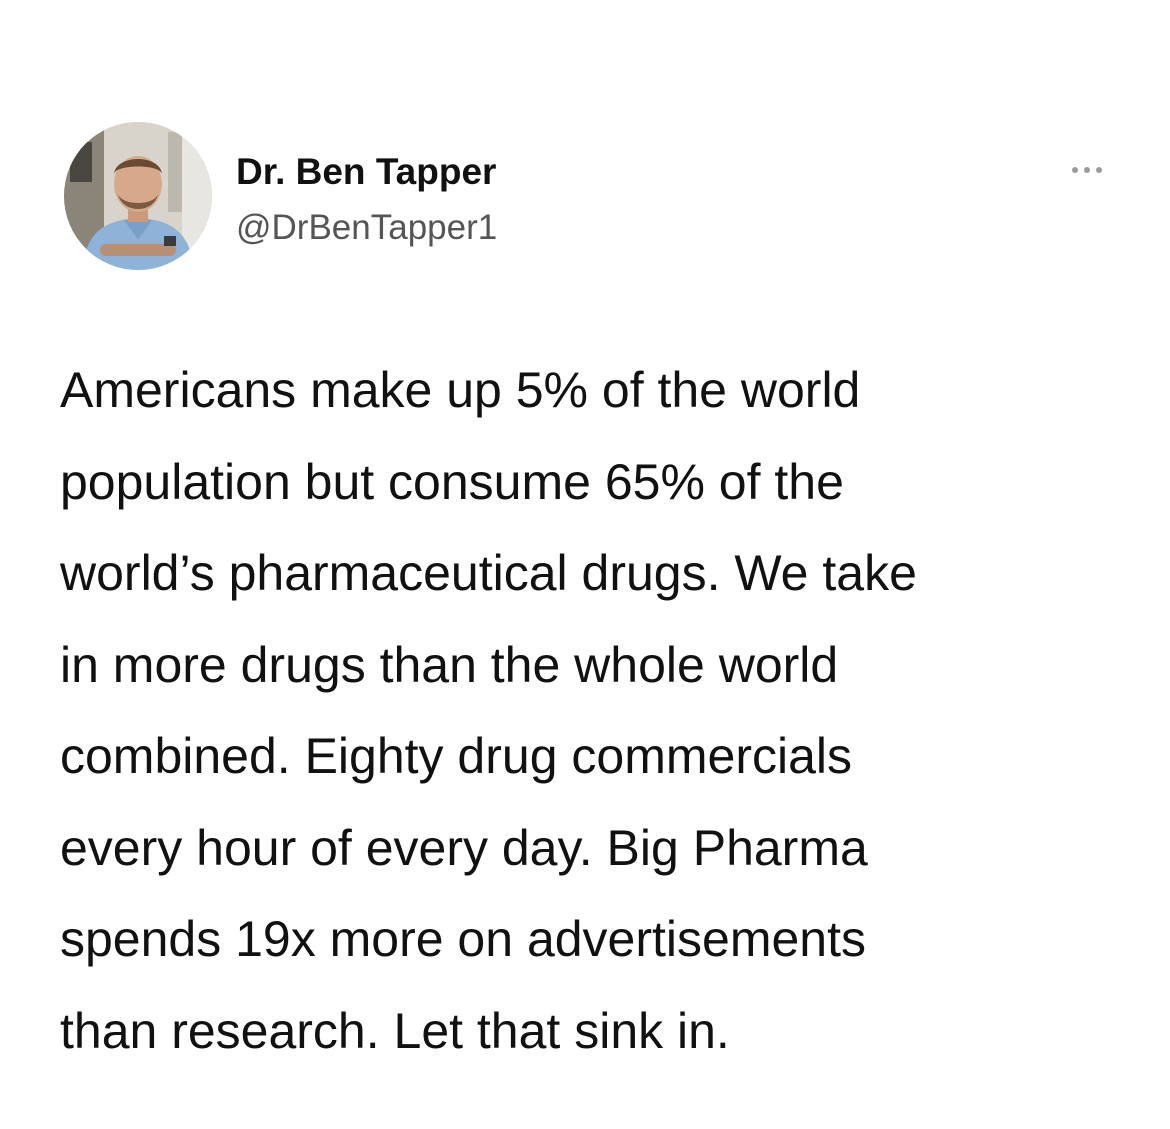 This screenshot has height=1129, width=1170. I want to click on tweet-text-line: Americans make up 5% of the world, so click(460, 390).